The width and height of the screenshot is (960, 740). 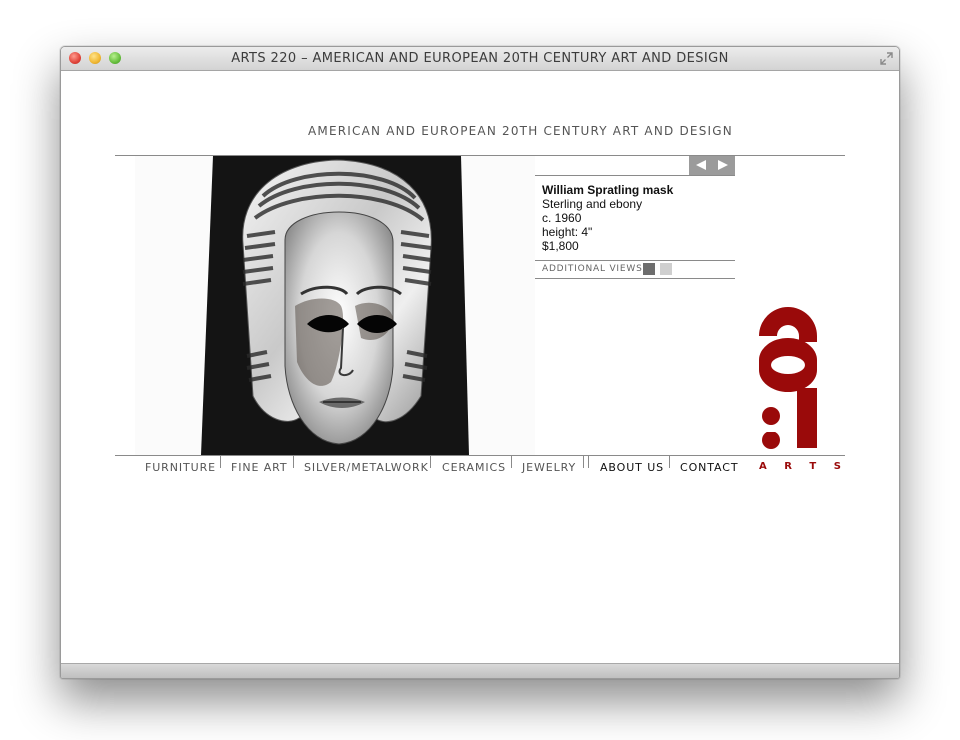 What do you see at coordinates (788, 391) in the screenshot?
I see `arts-220-logo` at bounding box center [788, 391].